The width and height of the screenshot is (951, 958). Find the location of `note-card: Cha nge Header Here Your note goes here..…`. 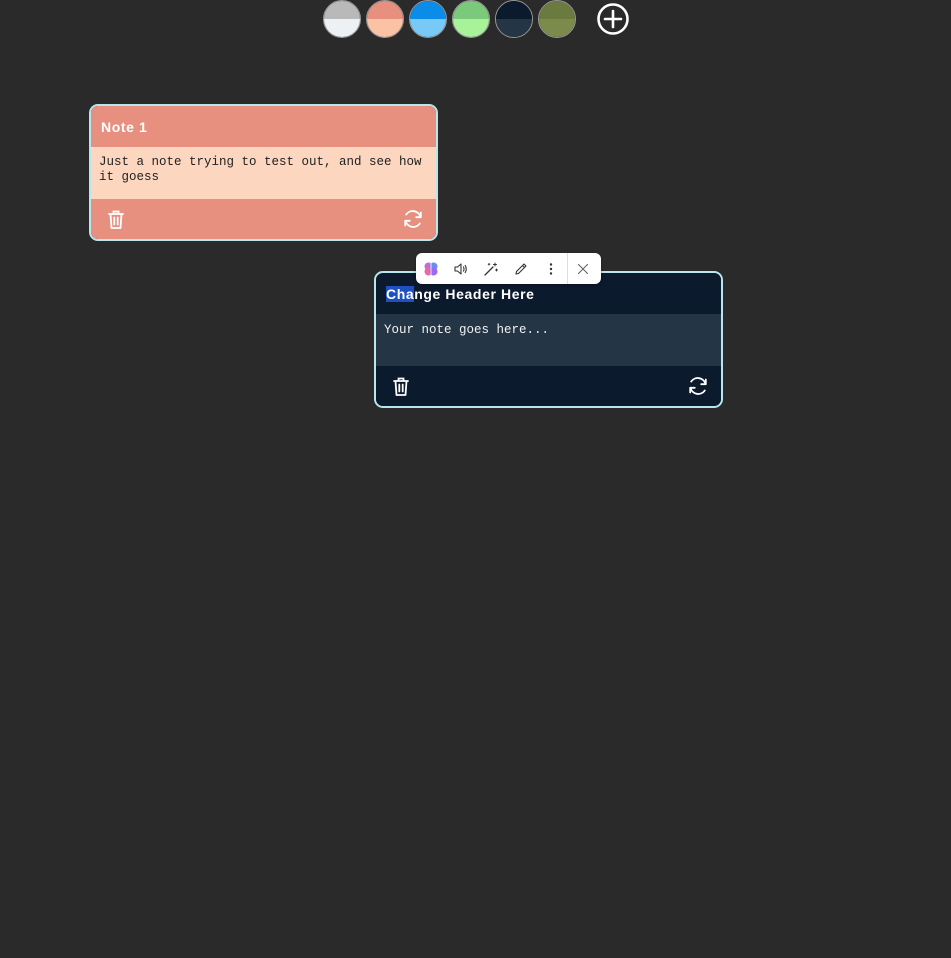

note-card: Cha nge Header Here Your note goes here..… is located at coordinates (548, 339).